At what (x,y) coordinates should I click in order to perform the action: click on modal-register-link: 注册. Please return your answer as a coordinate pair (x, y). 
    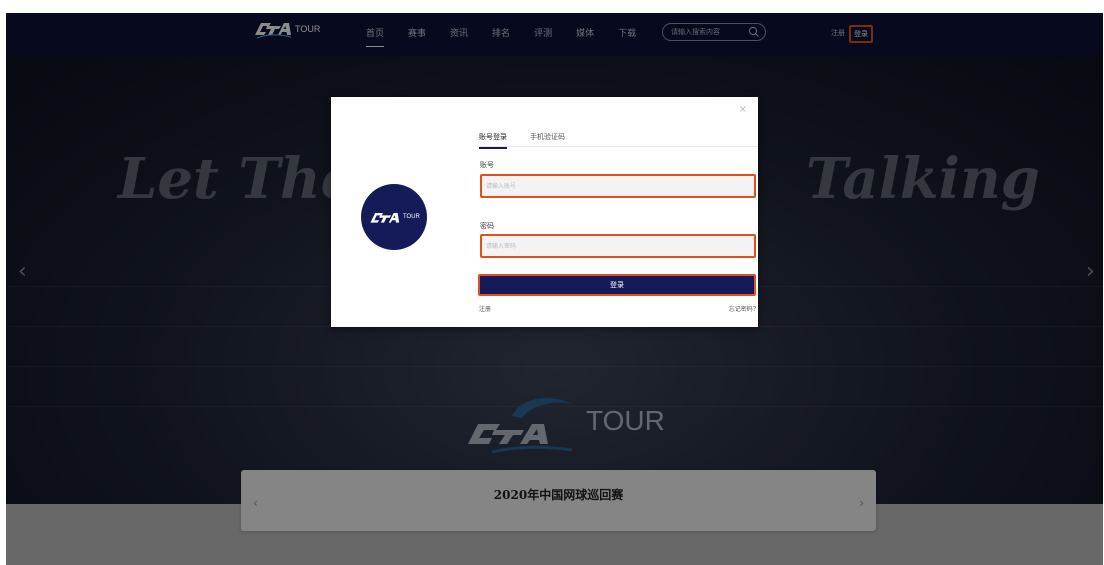
    Looking at the image, I should click on (485, 308).